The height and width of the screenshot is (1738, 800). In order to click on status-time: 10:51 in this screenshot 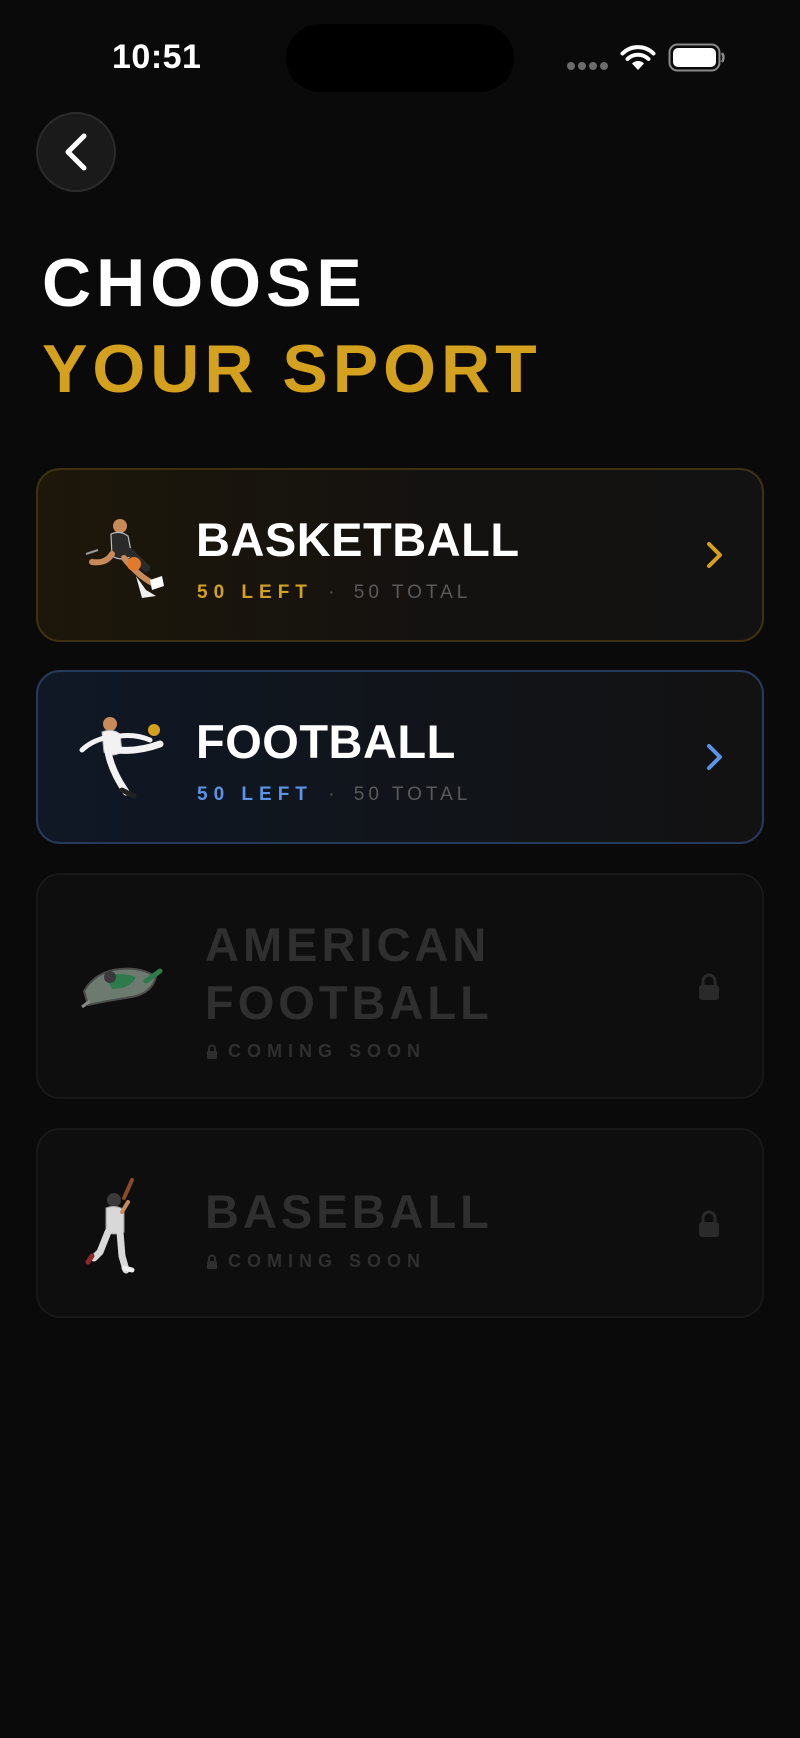, I will do `click(157, 57)`.